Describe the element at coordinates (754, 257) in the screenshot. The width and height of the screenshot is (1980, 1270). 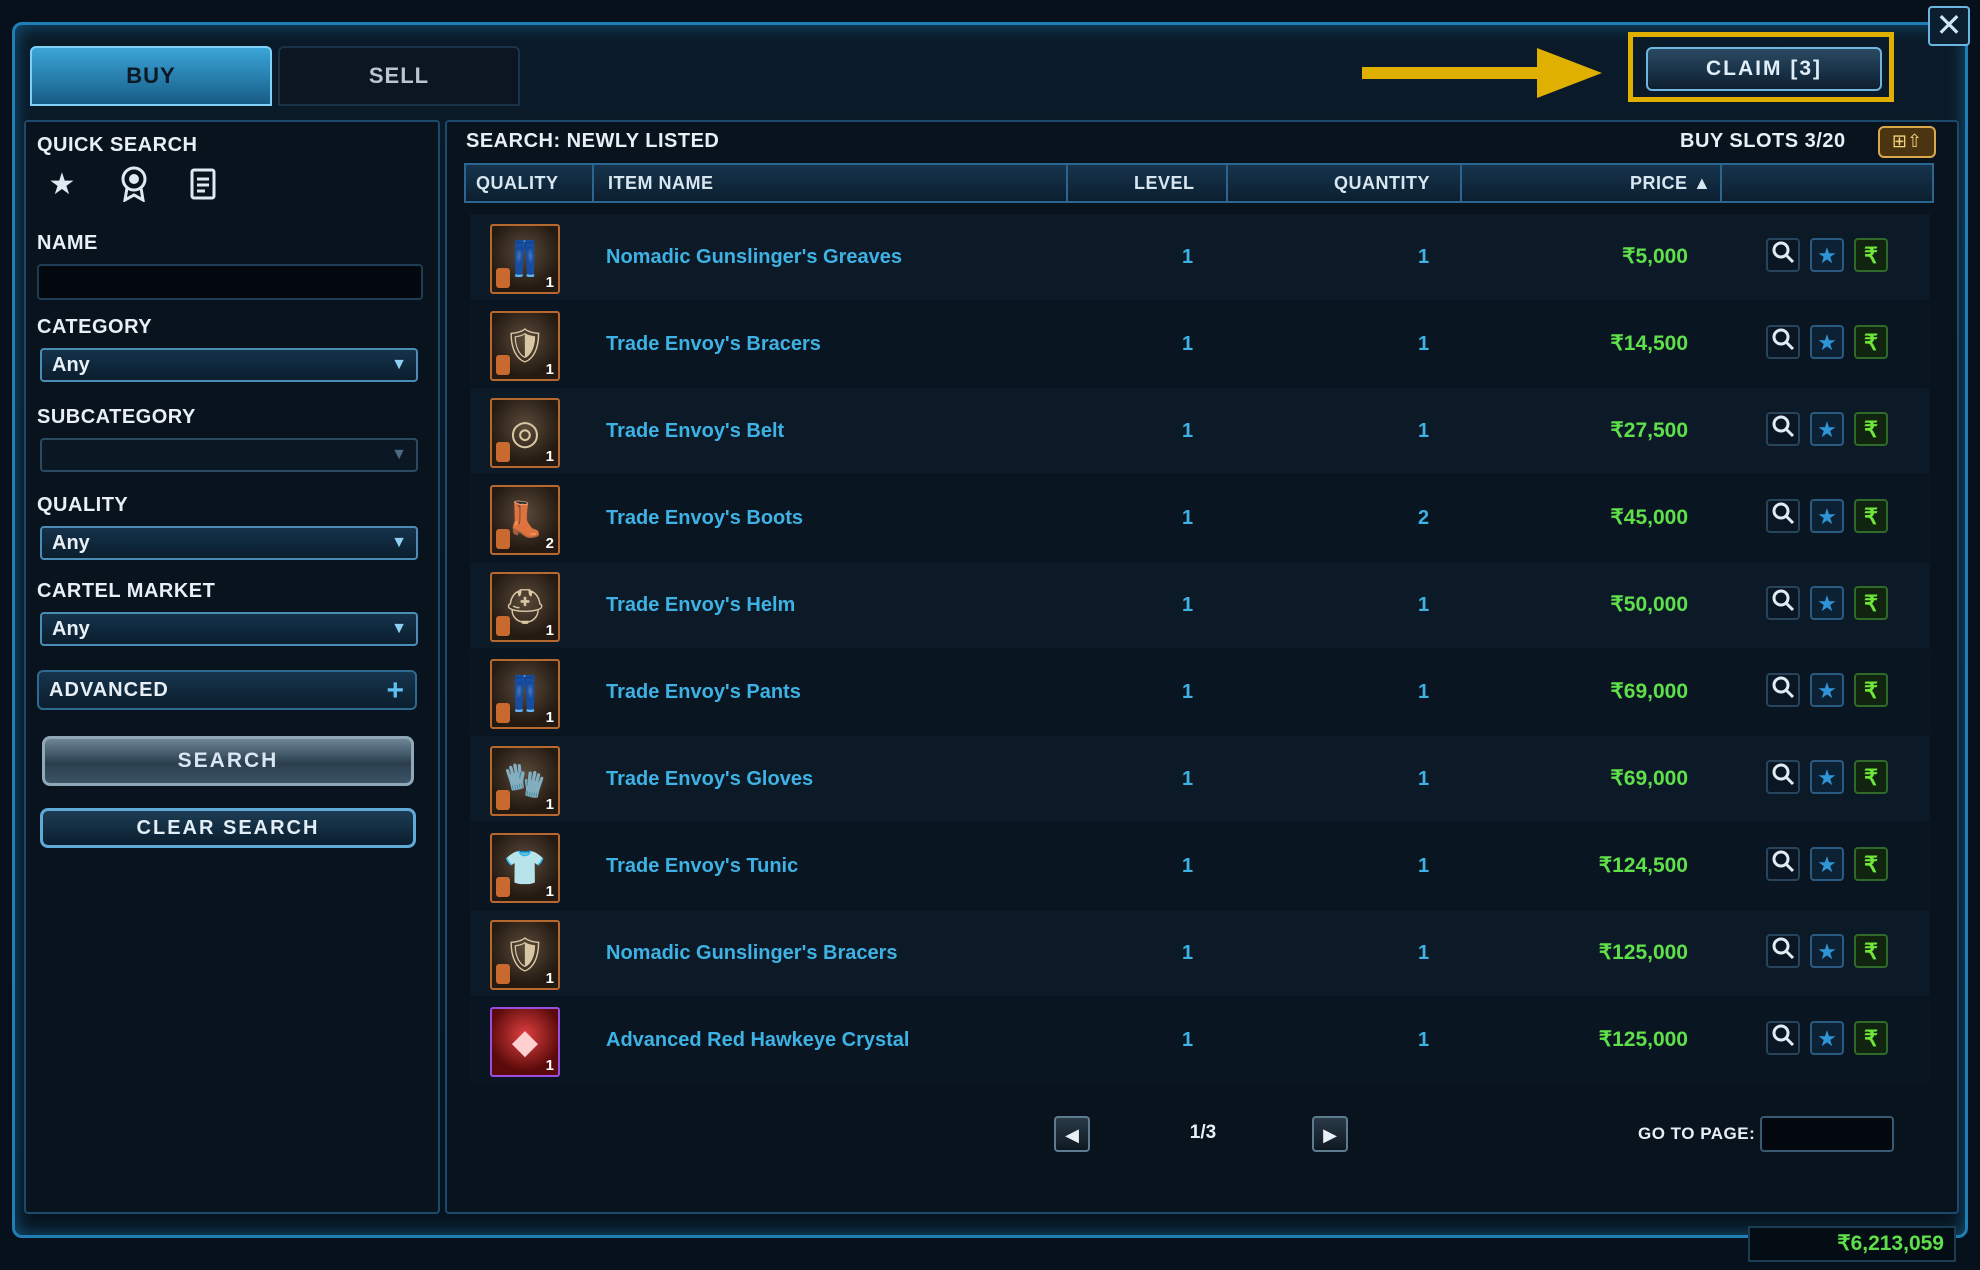
I see `item-name-link: Nomadic Gunslinger's Greaves` at that location.